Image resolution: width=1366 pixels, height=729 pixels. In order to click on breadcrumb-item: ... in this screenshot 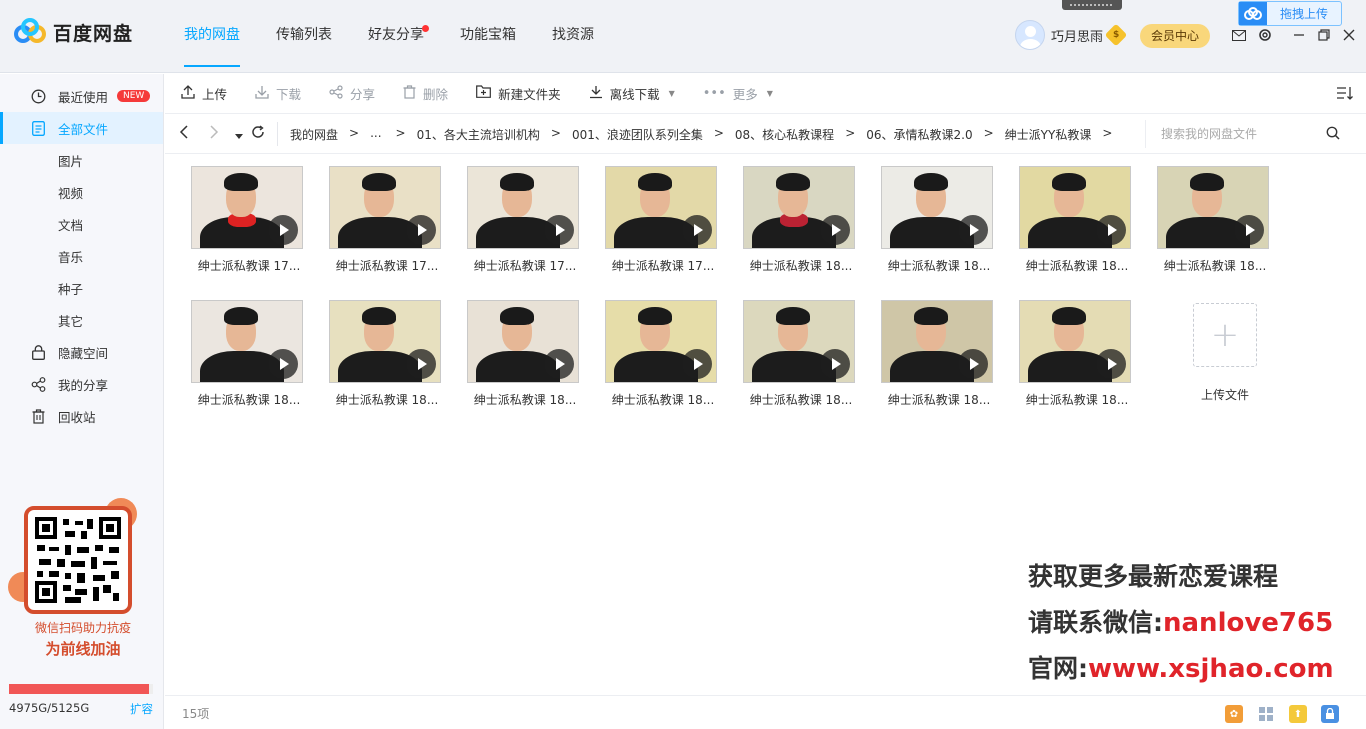, I will do `click(375, 134)`.